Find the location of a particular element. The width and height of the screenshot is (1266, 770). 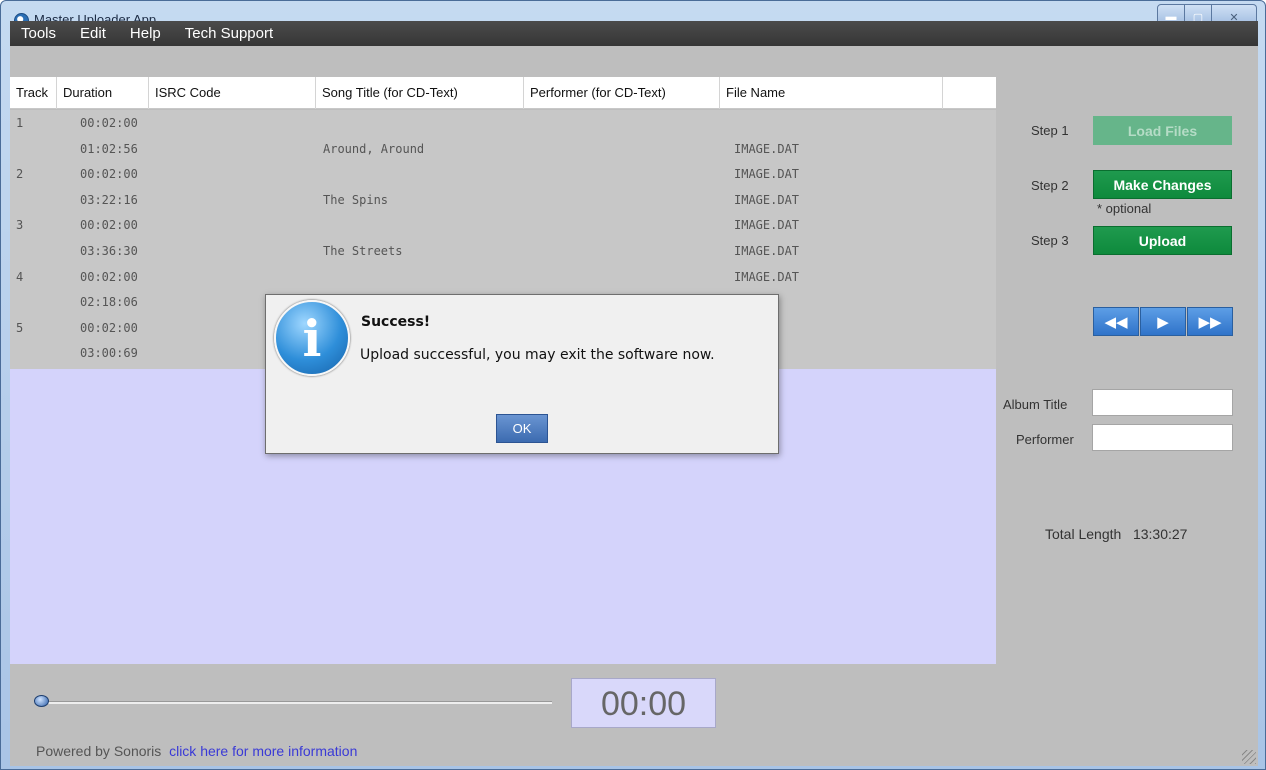

cell-duration: 02:18:06 is located at coordinates (109, 302).